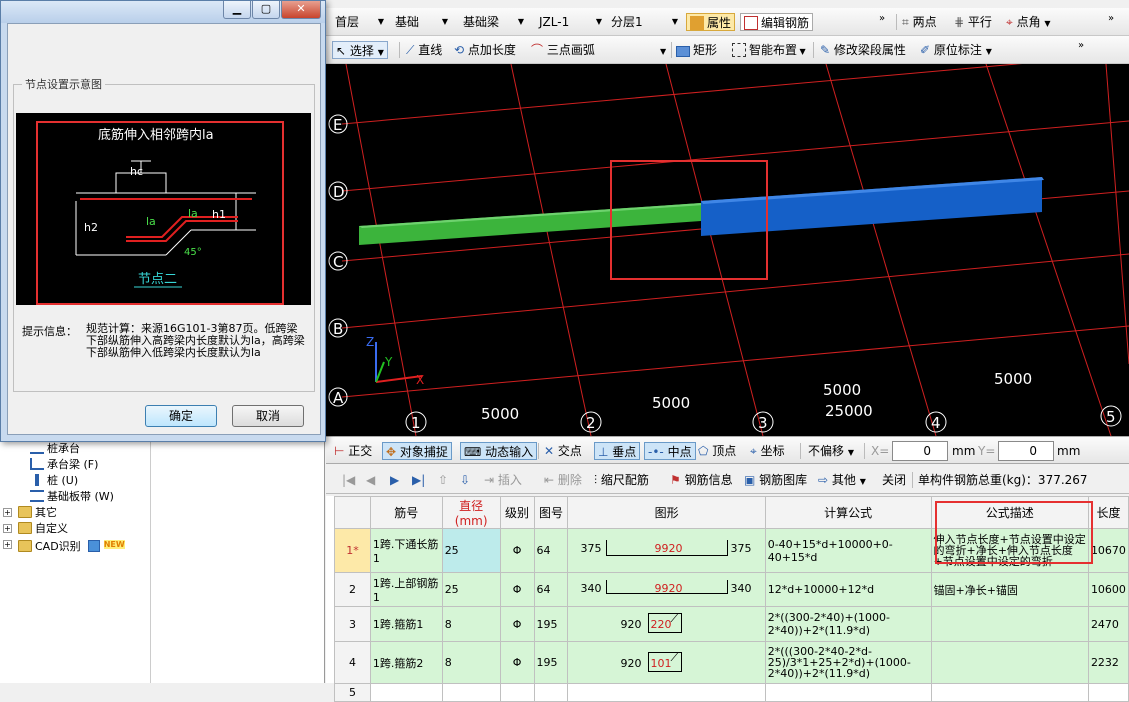 This screenshot has width=1129, height=702. What do you see at coordinates (406, 624) in the screenshot?
I see `cell-bar-name: 1跨.箍筋1` at bounding box center [406, 624].